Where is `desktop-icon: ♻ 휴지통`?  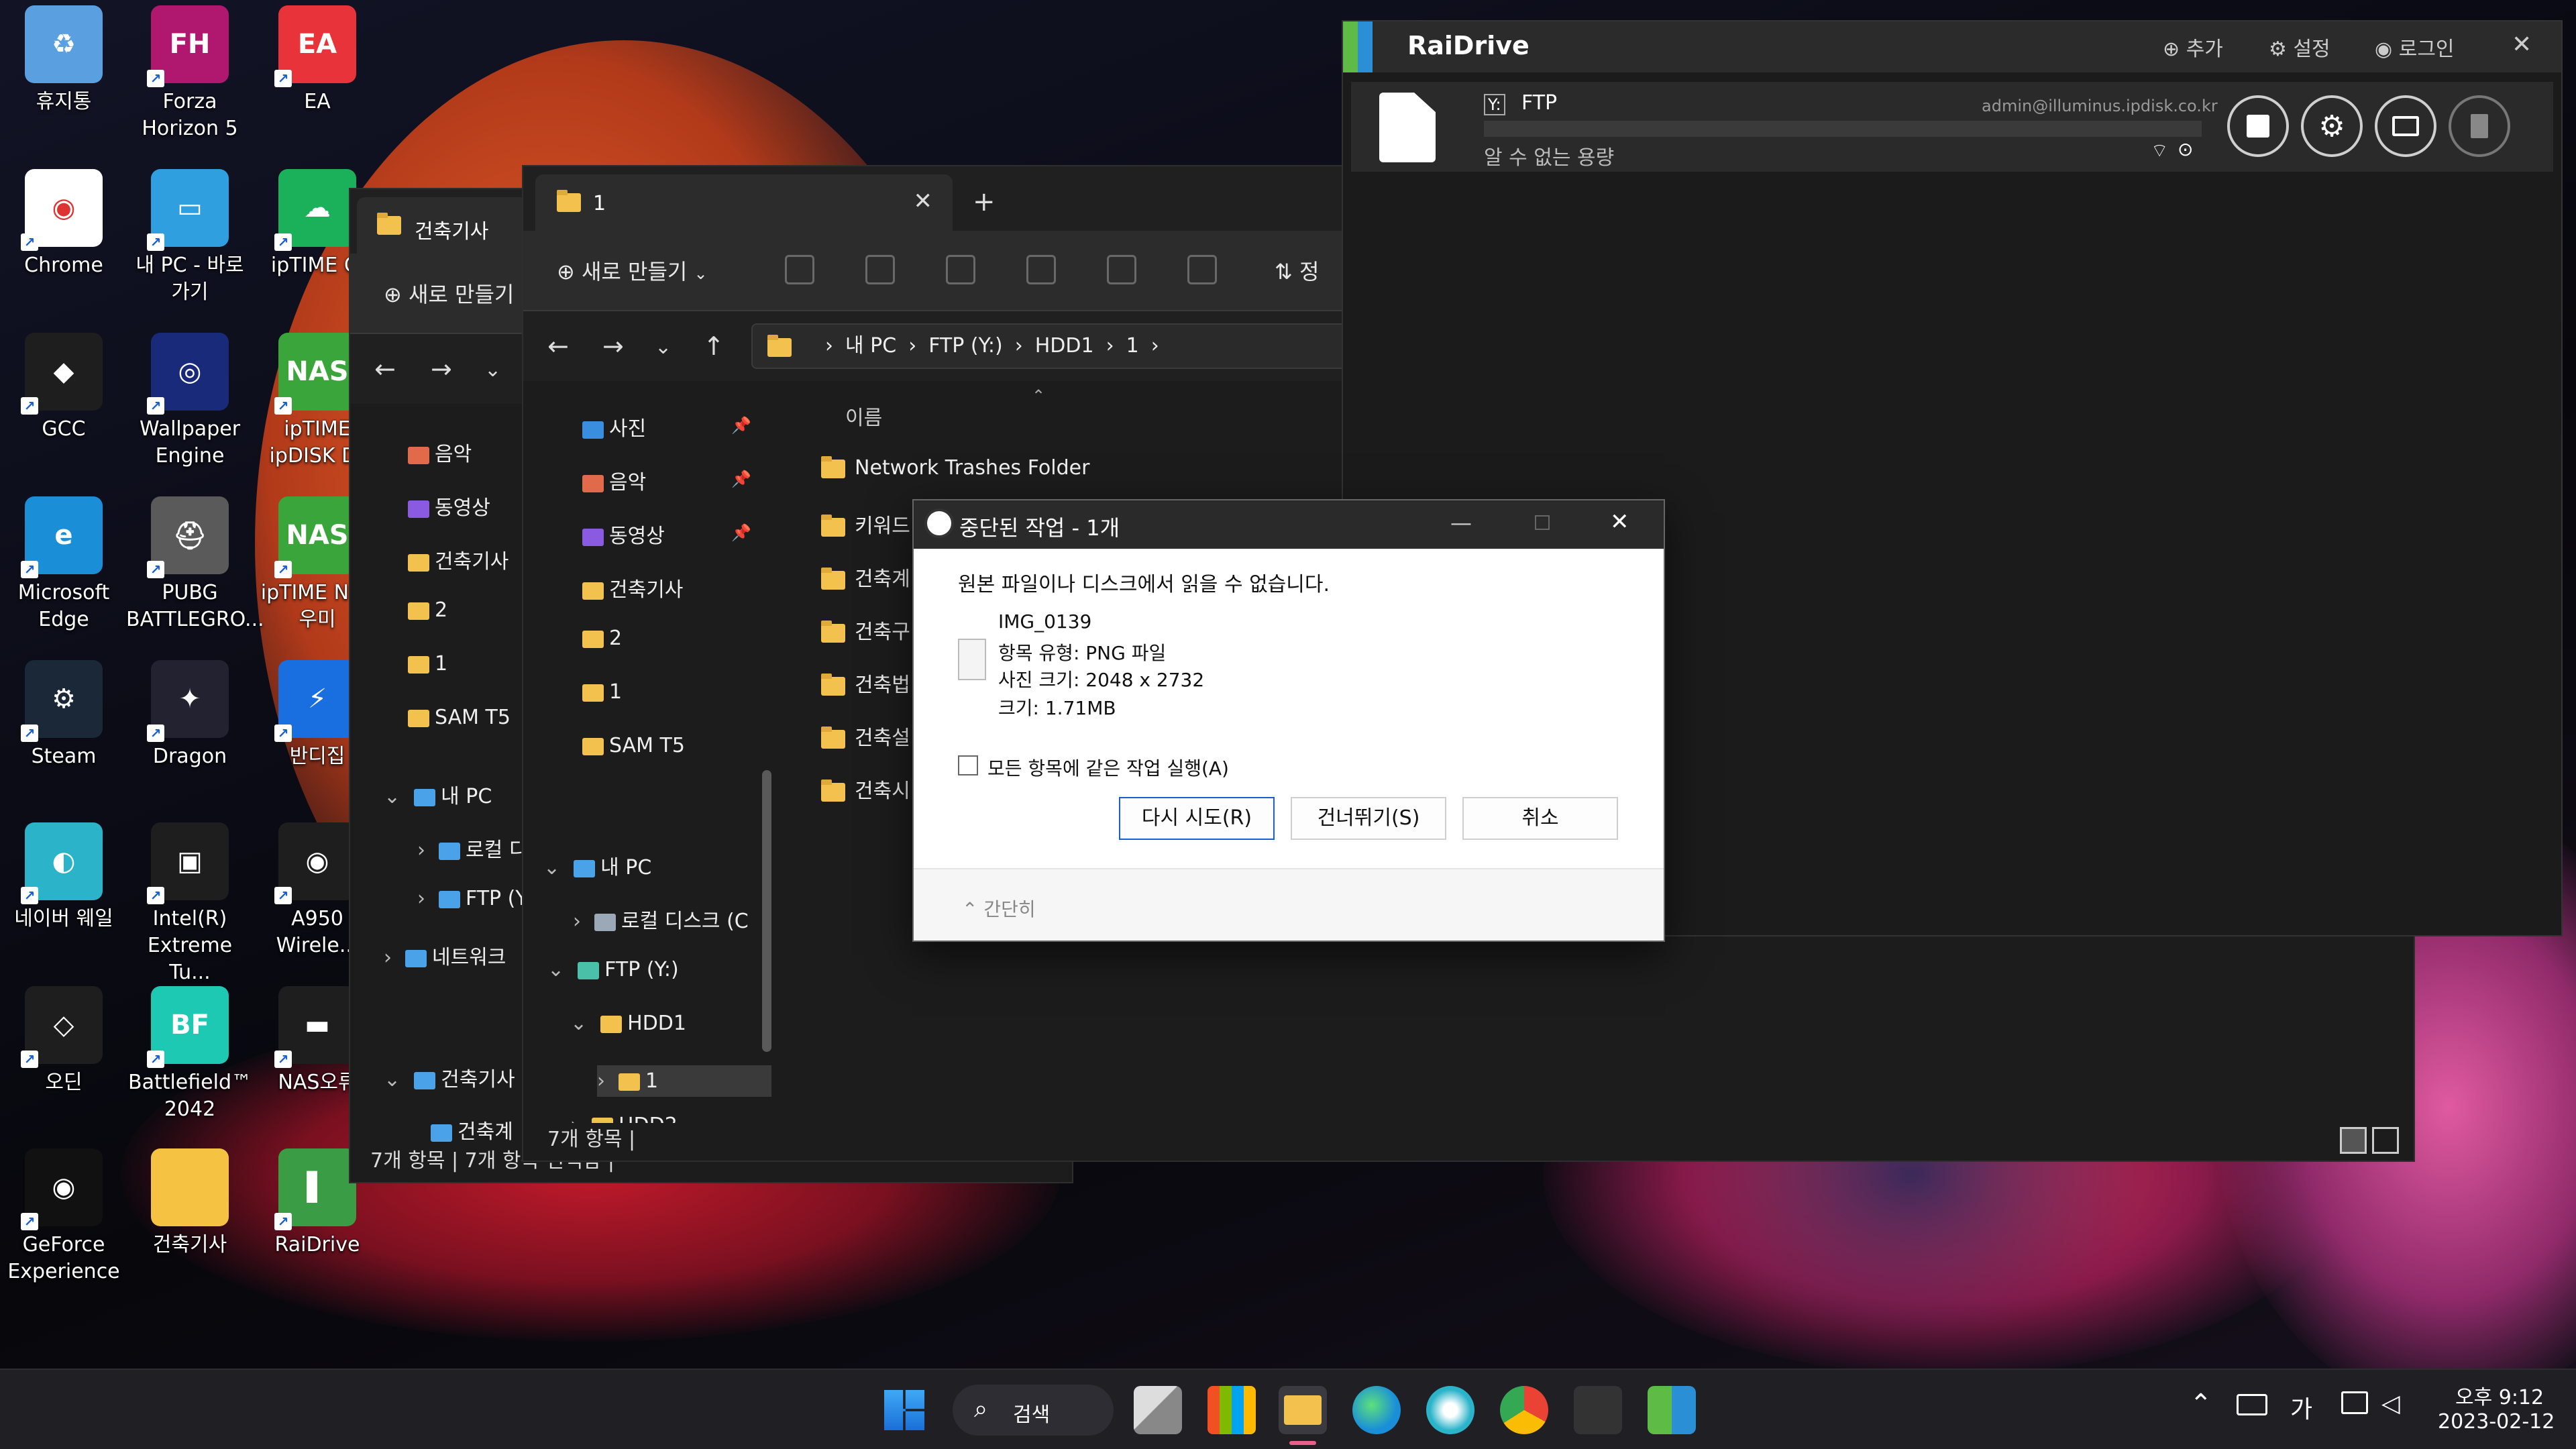 desktop-icon: ♻ 휴지통 is located at coordinates (63, 60).